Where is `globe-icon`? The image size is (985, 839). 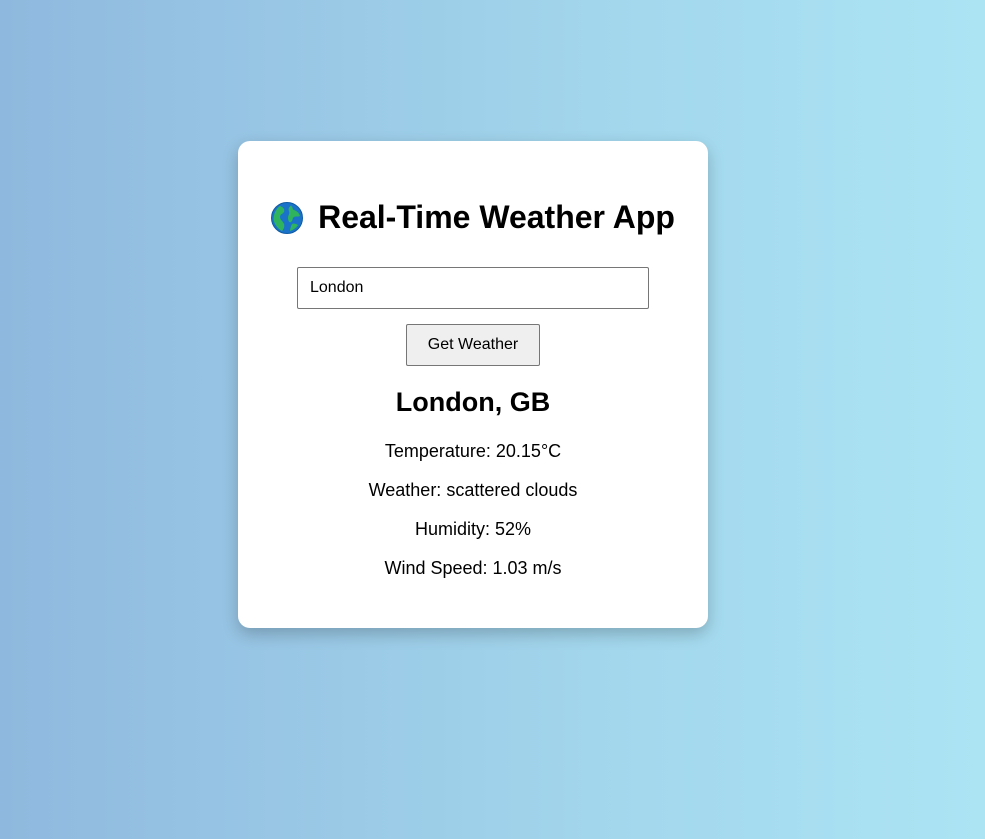
globe-icon is located at coordinates (287, 218).